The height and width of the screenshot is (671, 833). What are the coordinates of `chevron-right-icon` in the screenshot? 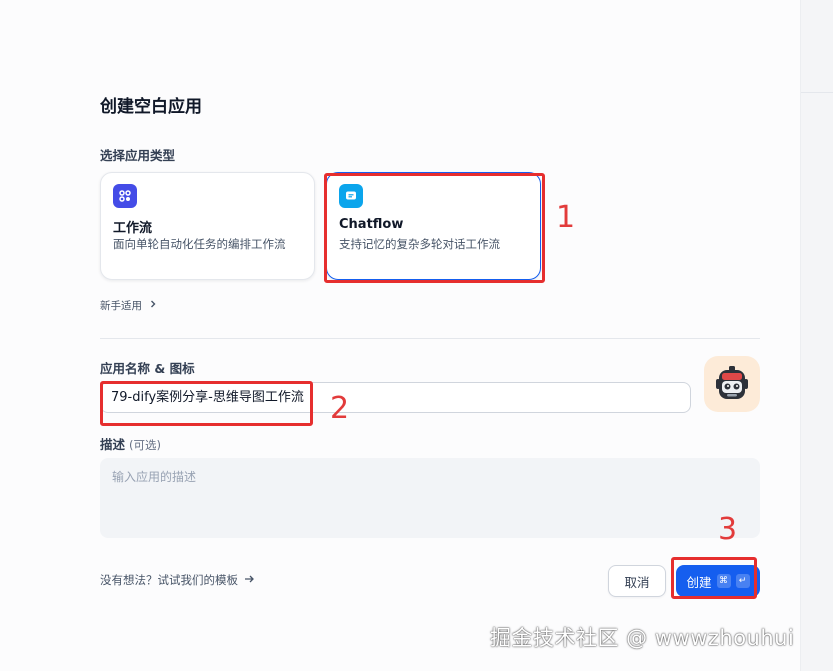 It's located at (153, 305).